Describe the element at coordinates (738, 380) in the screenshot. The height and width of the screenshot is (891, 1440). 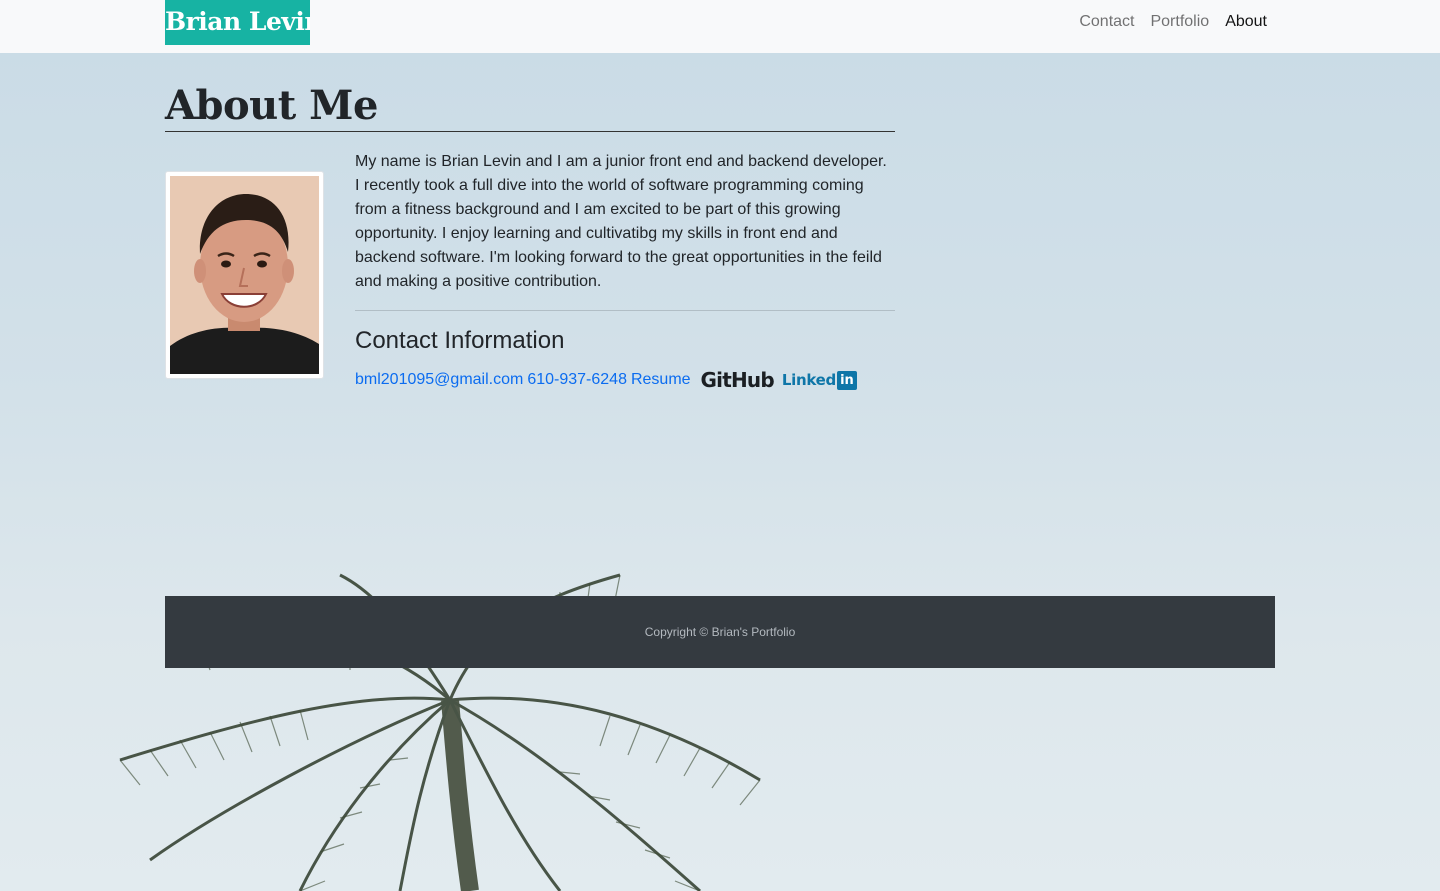
I see `github-logo-link: GitHub` at that location.